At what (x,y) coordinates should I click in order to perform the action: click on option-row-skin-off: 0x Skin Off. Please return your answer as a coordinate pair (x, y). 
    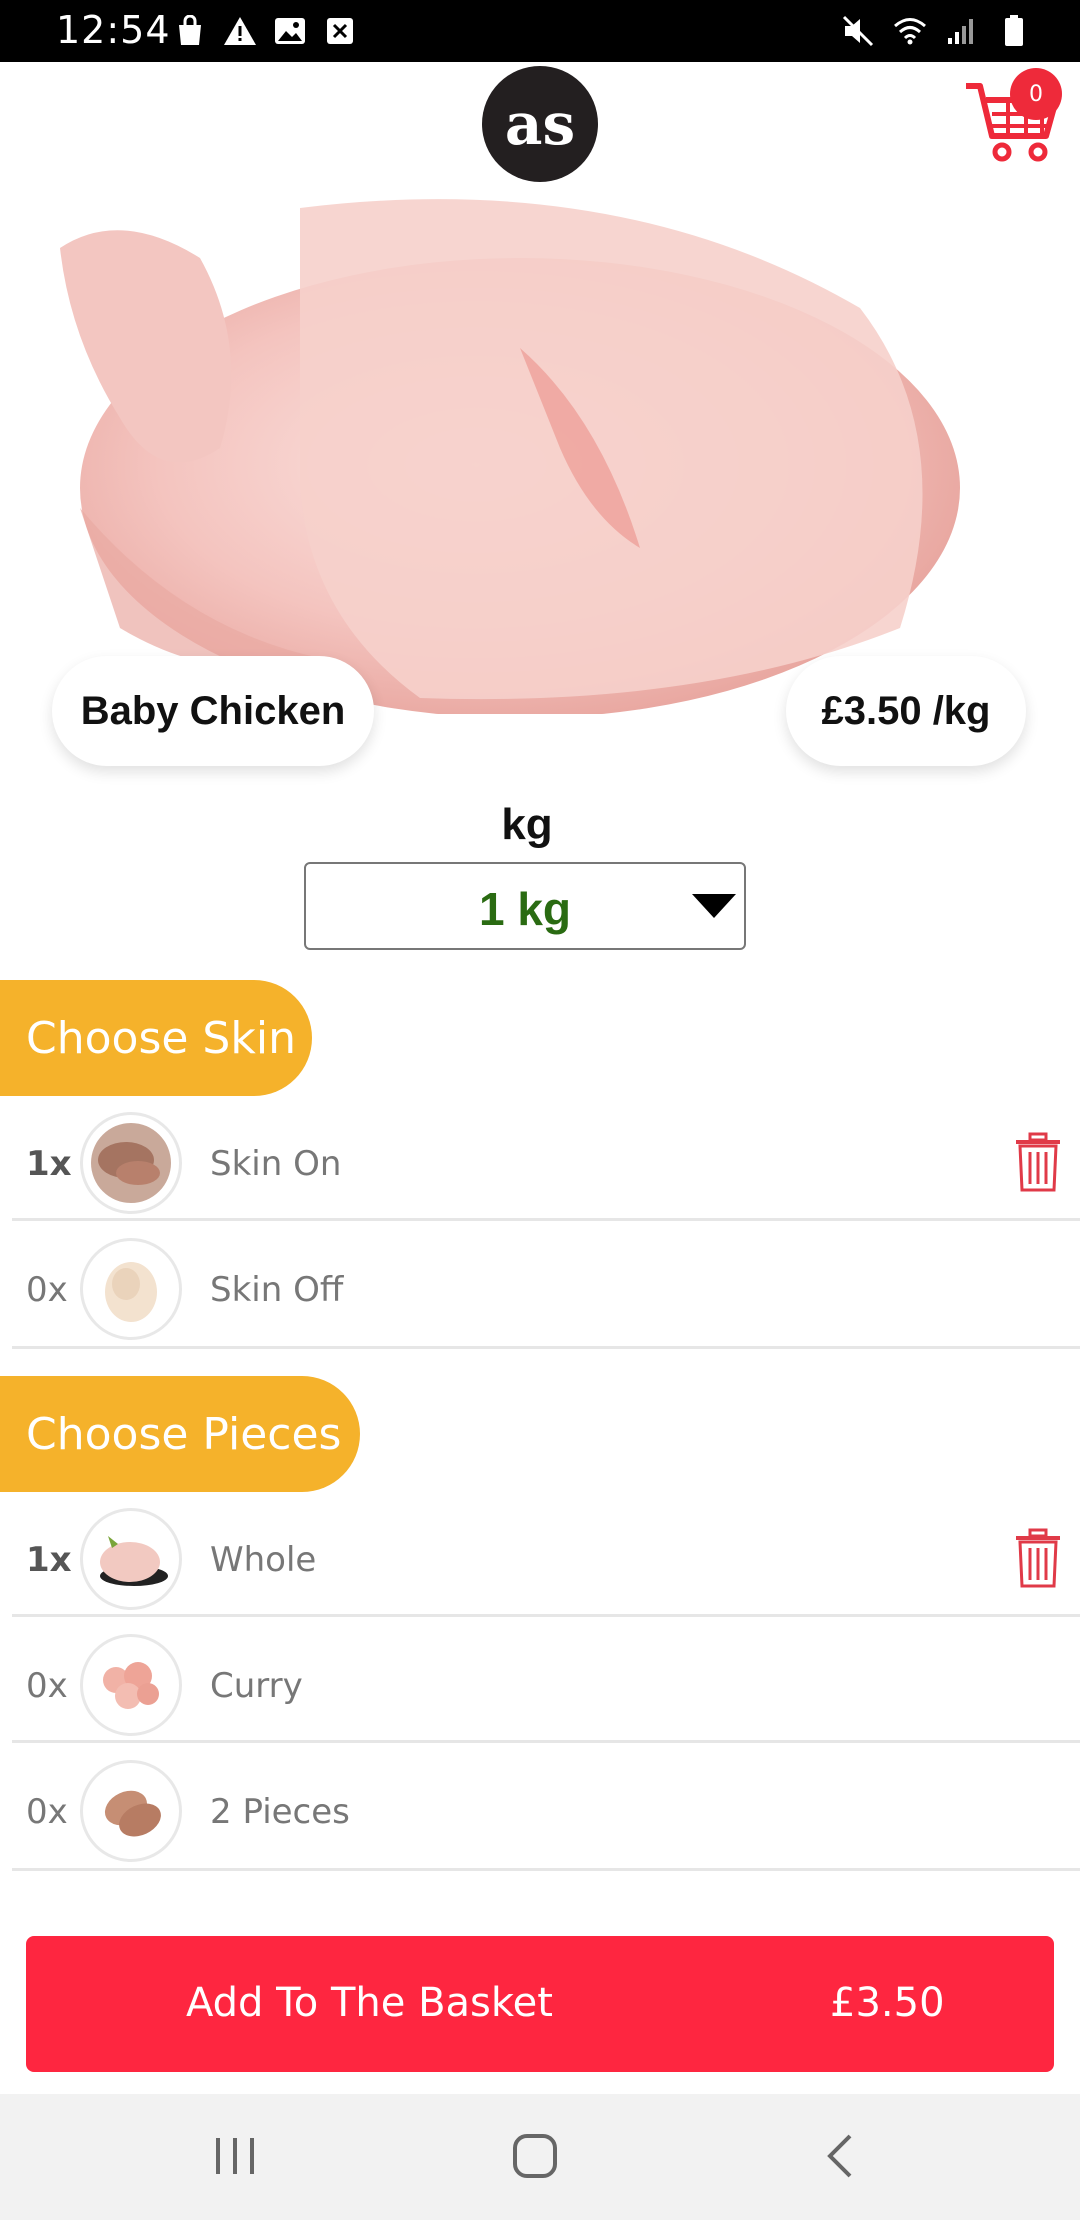
    Looking at the image, I should click on (540, 1289).